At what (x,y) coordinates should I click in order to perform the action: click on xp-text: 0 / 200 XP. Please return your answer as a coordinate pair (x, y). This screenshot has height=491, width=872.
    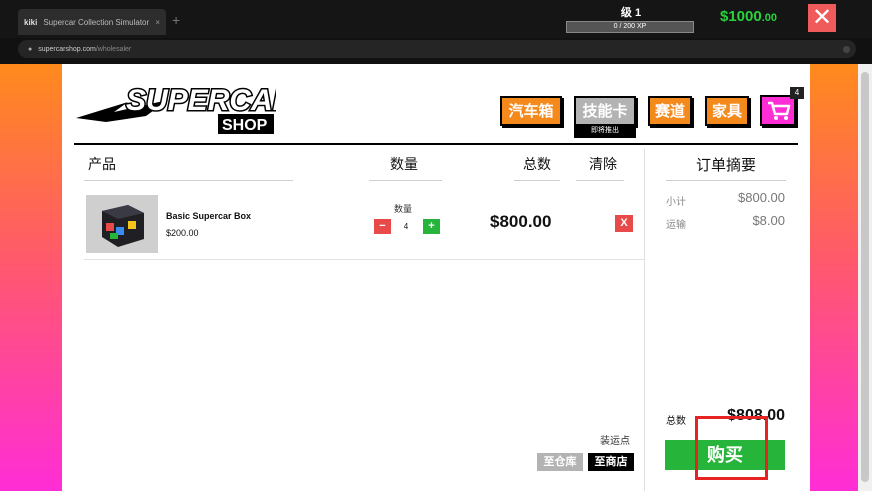
    Looking at the image, I should click on (630, 26).